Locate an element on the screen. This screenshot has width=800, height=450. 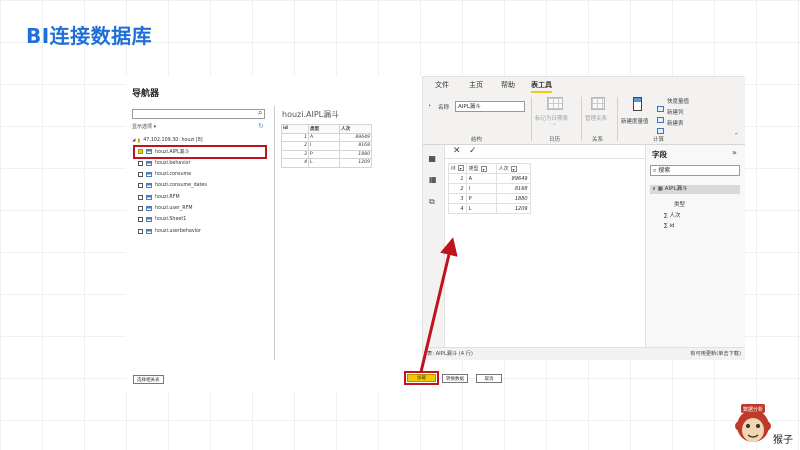
logo-badge-text: 数据分析 is located at coordinates (753, 409).